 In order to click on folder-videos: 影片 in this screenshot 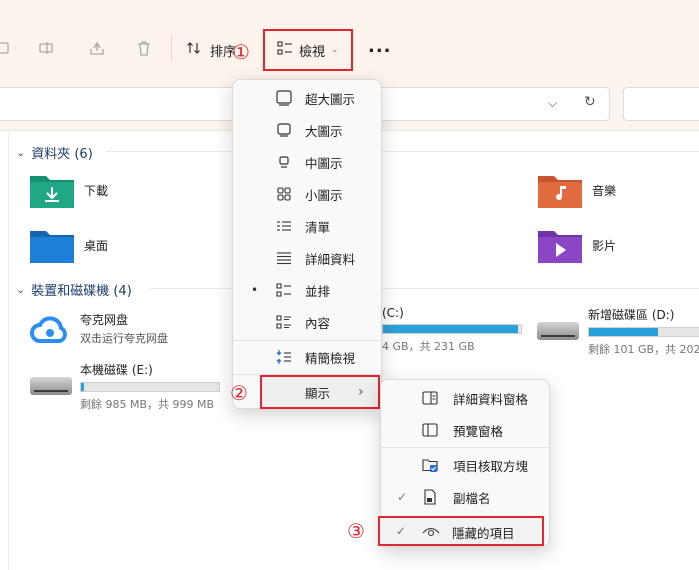, I will do `click(577, 245)`.